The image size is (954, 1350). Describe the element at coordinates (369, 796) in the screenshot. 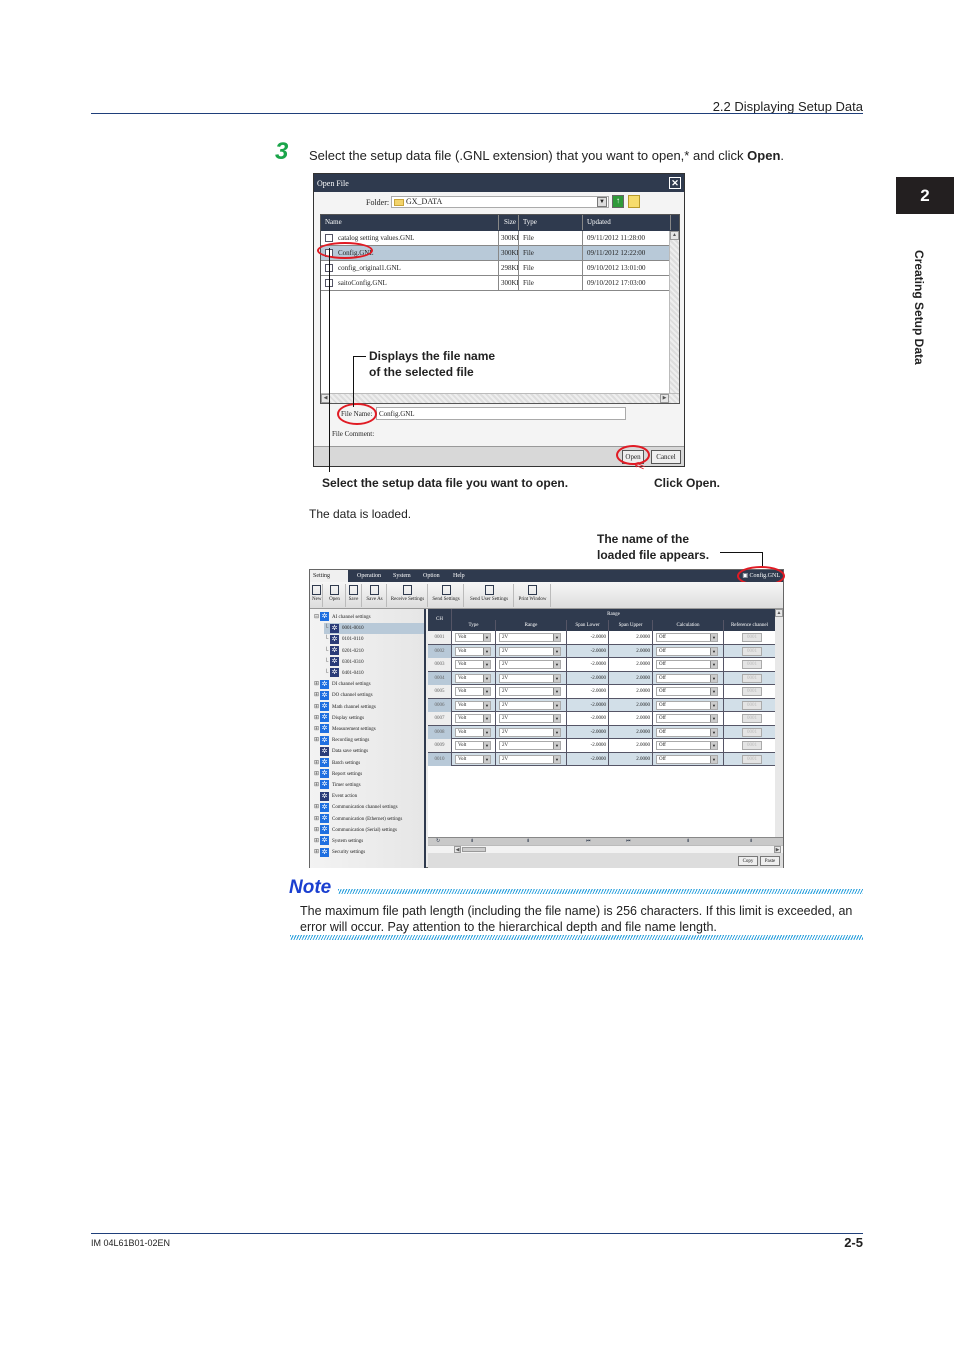

I see `tree-item: ✲ Event action` at that location.